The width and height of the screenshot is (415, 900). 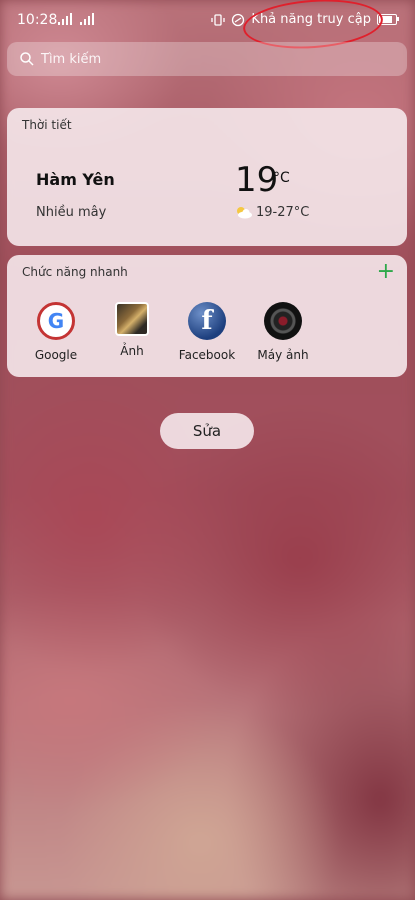 I want to click on app-label: Ảnh, so click(x=132, y=351).